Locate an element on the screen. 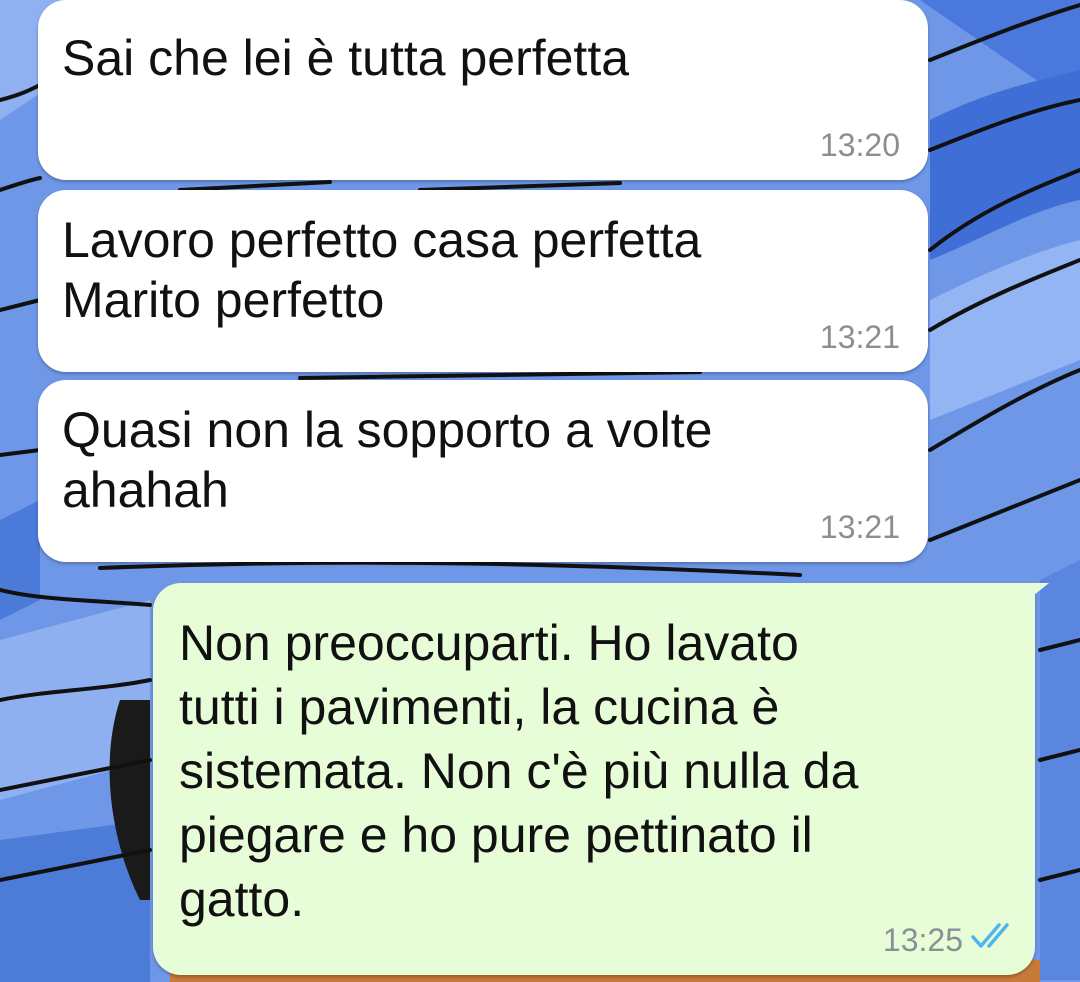  message-time: 13:20 is located at coordinates (859, 145).